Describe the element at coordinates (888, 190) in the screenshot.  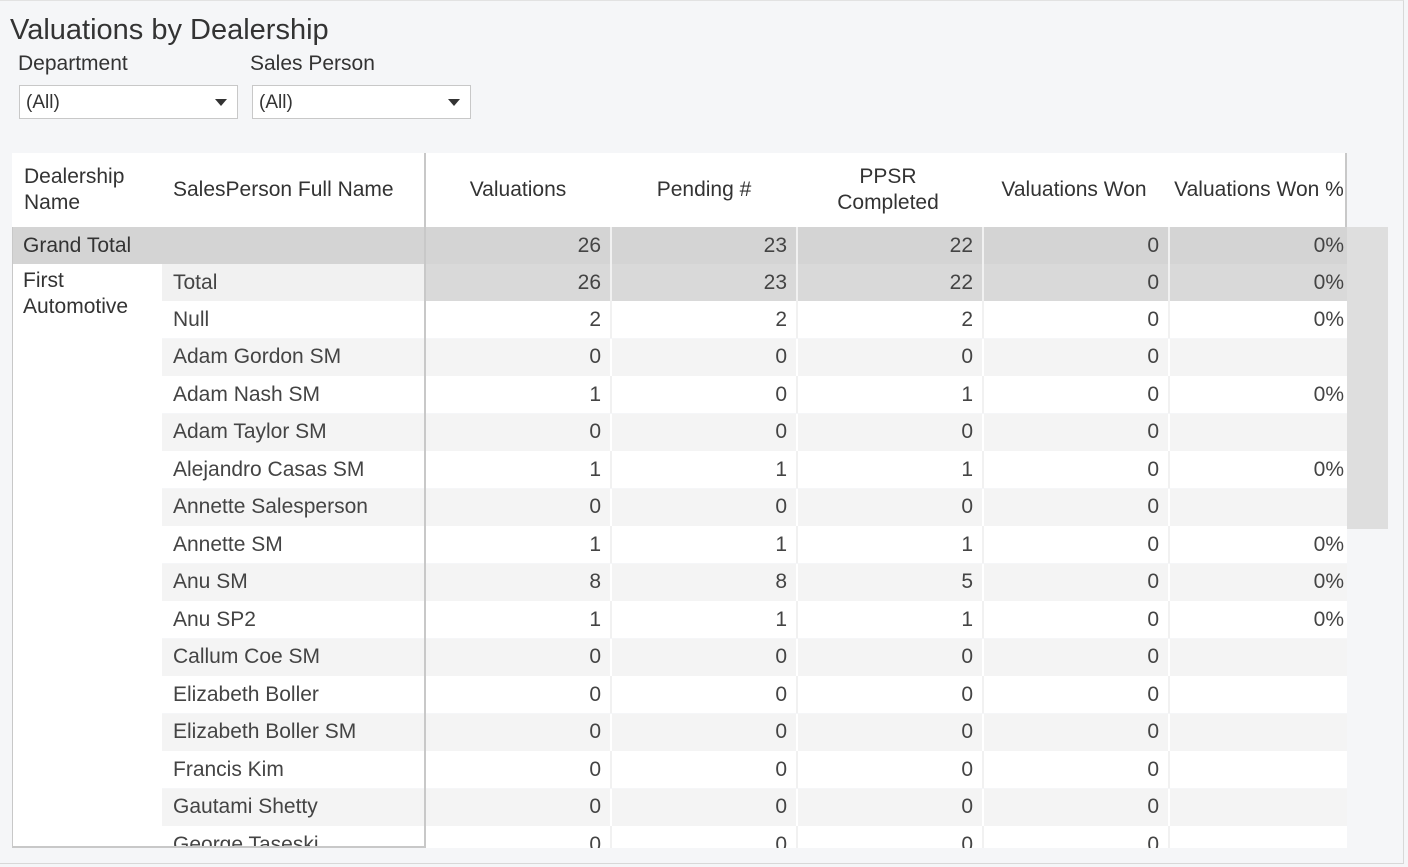
I see `col-header-ppsr: PPSR Completed` at that location.